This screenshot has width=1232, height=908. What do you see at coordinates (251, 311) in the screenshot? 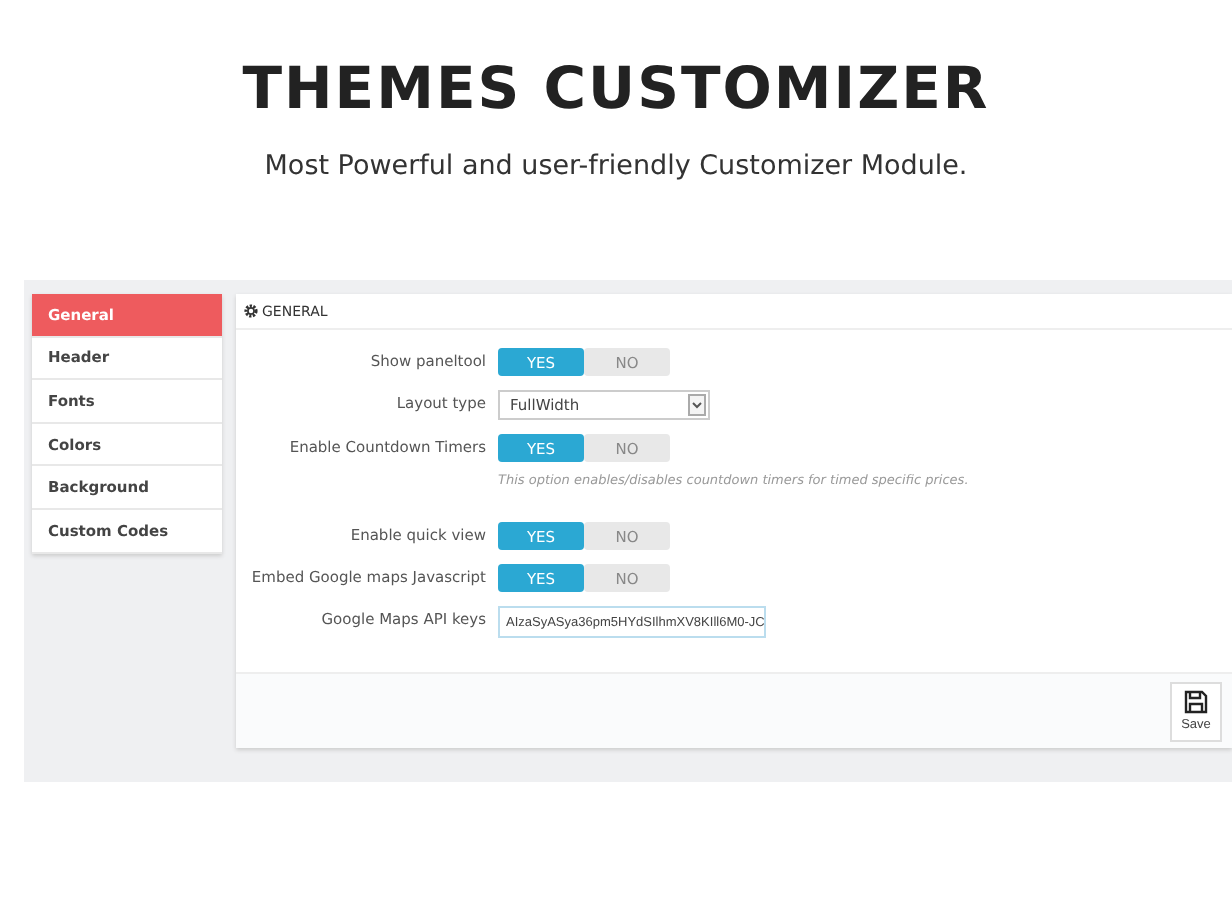
I see `gear-icon` at bounding box center [251, 311].